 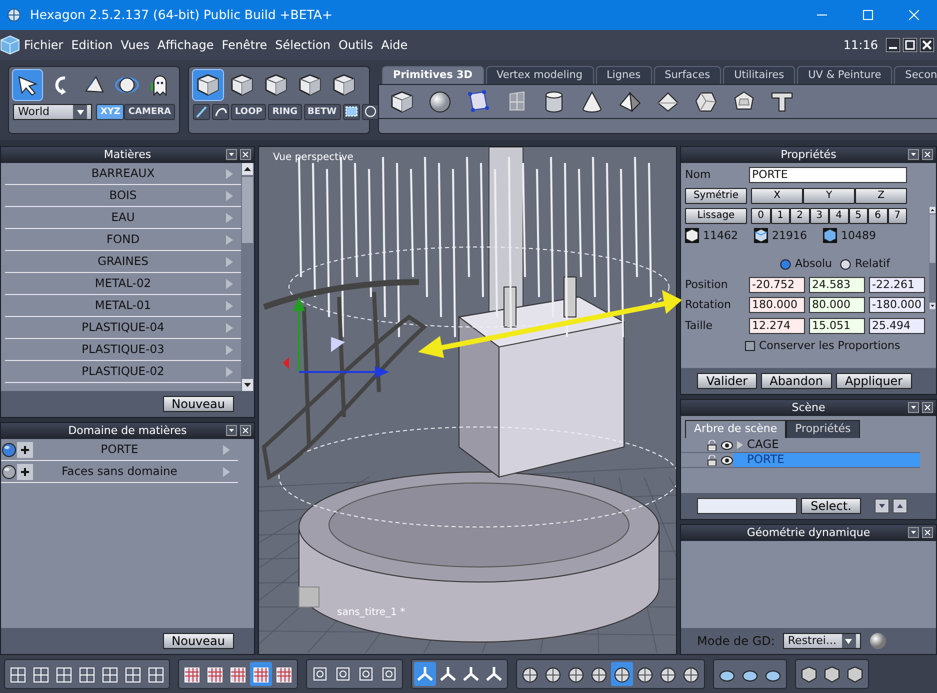 What do you see at coordinates (872, 264) in the screenshot?
I see `radio-label: Relatif` at bounding box center [872, 264].